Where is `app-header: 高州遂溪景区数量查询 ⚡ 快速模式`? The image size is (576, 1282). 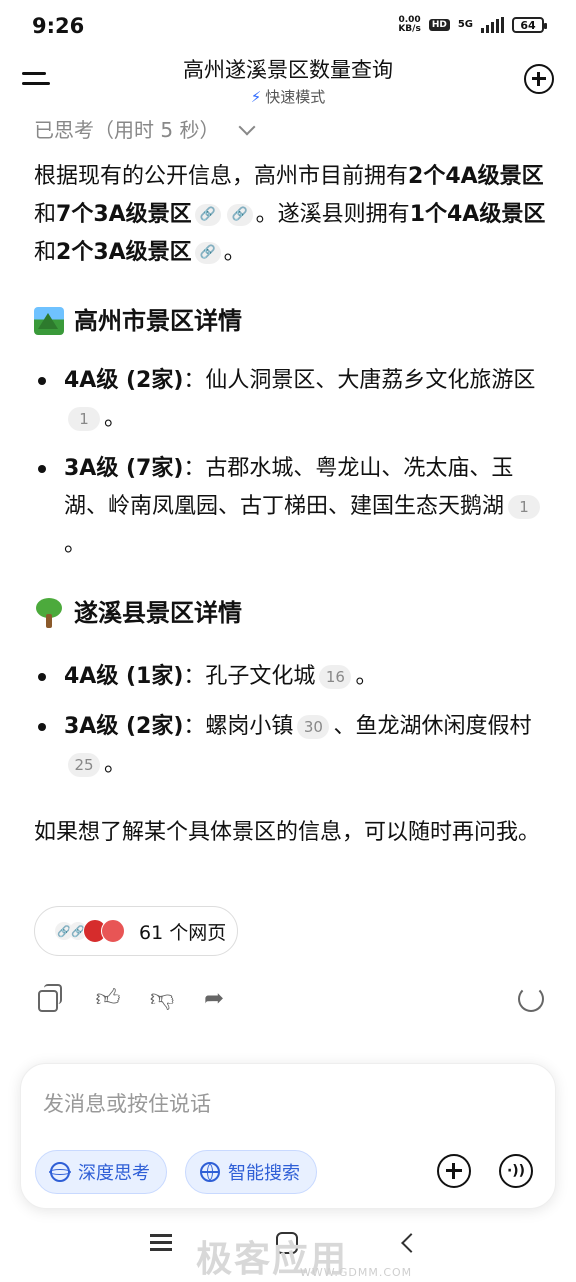
app-header: 高州遂溪景区数量查询 ⚡ 快速模式 is located at coordinates (288, 81).